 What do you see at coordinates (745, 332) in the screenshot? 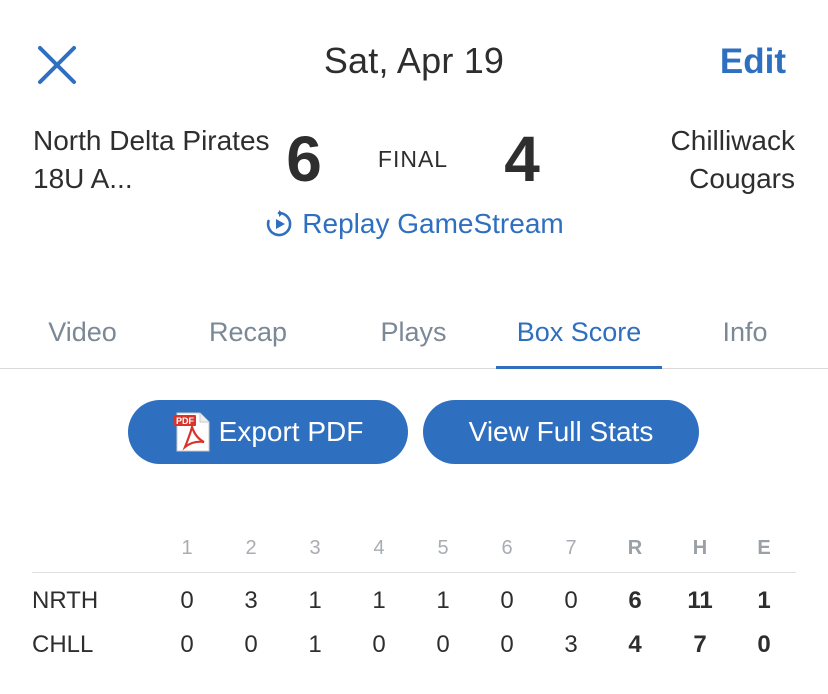
I see `tab-info: Info` at bounding box center [745, 332].